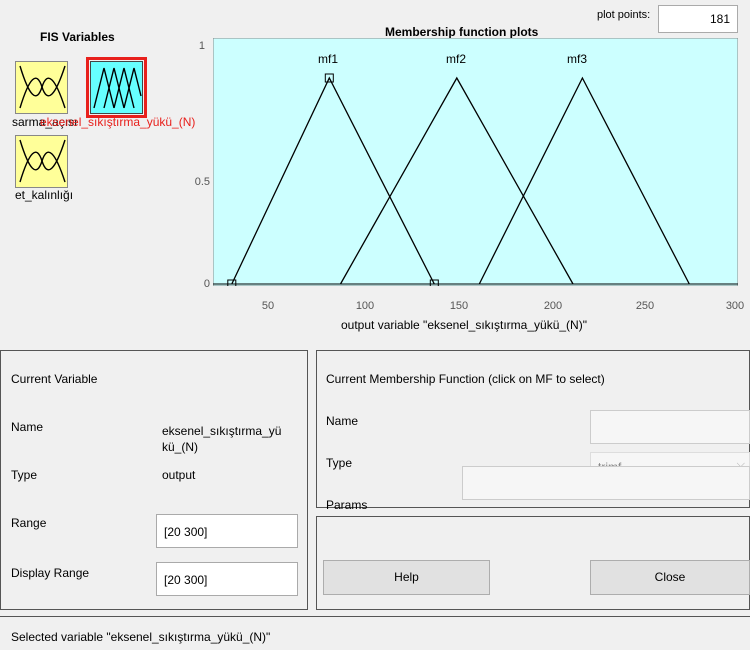  I want to click on mf-name-input, so click(670, 427).